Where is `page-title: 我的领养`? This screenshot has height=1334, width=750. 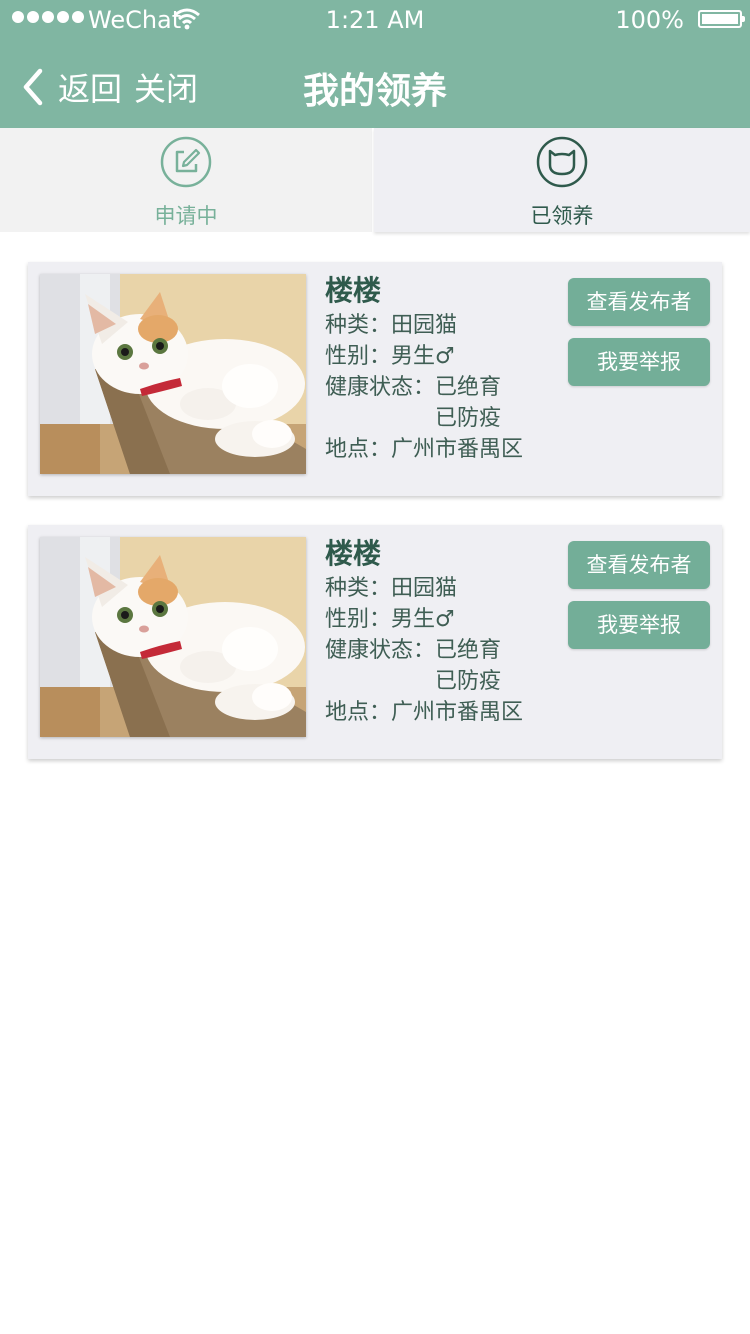 page-title: 我的领养 is located at coordinates (374, 91).